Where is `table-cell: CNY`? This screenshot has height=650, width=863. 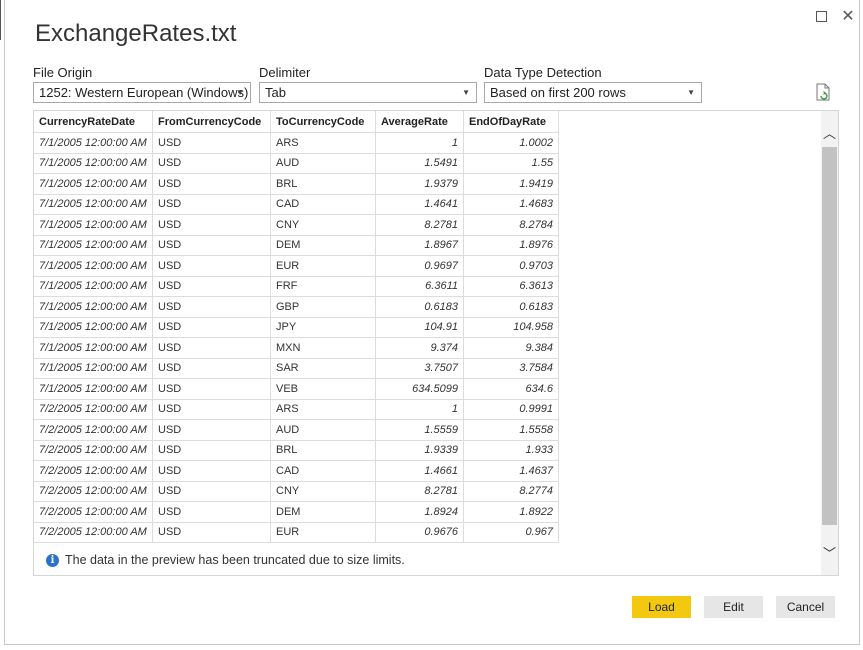
table-cell: CNY is located at coordinates (323, 491).